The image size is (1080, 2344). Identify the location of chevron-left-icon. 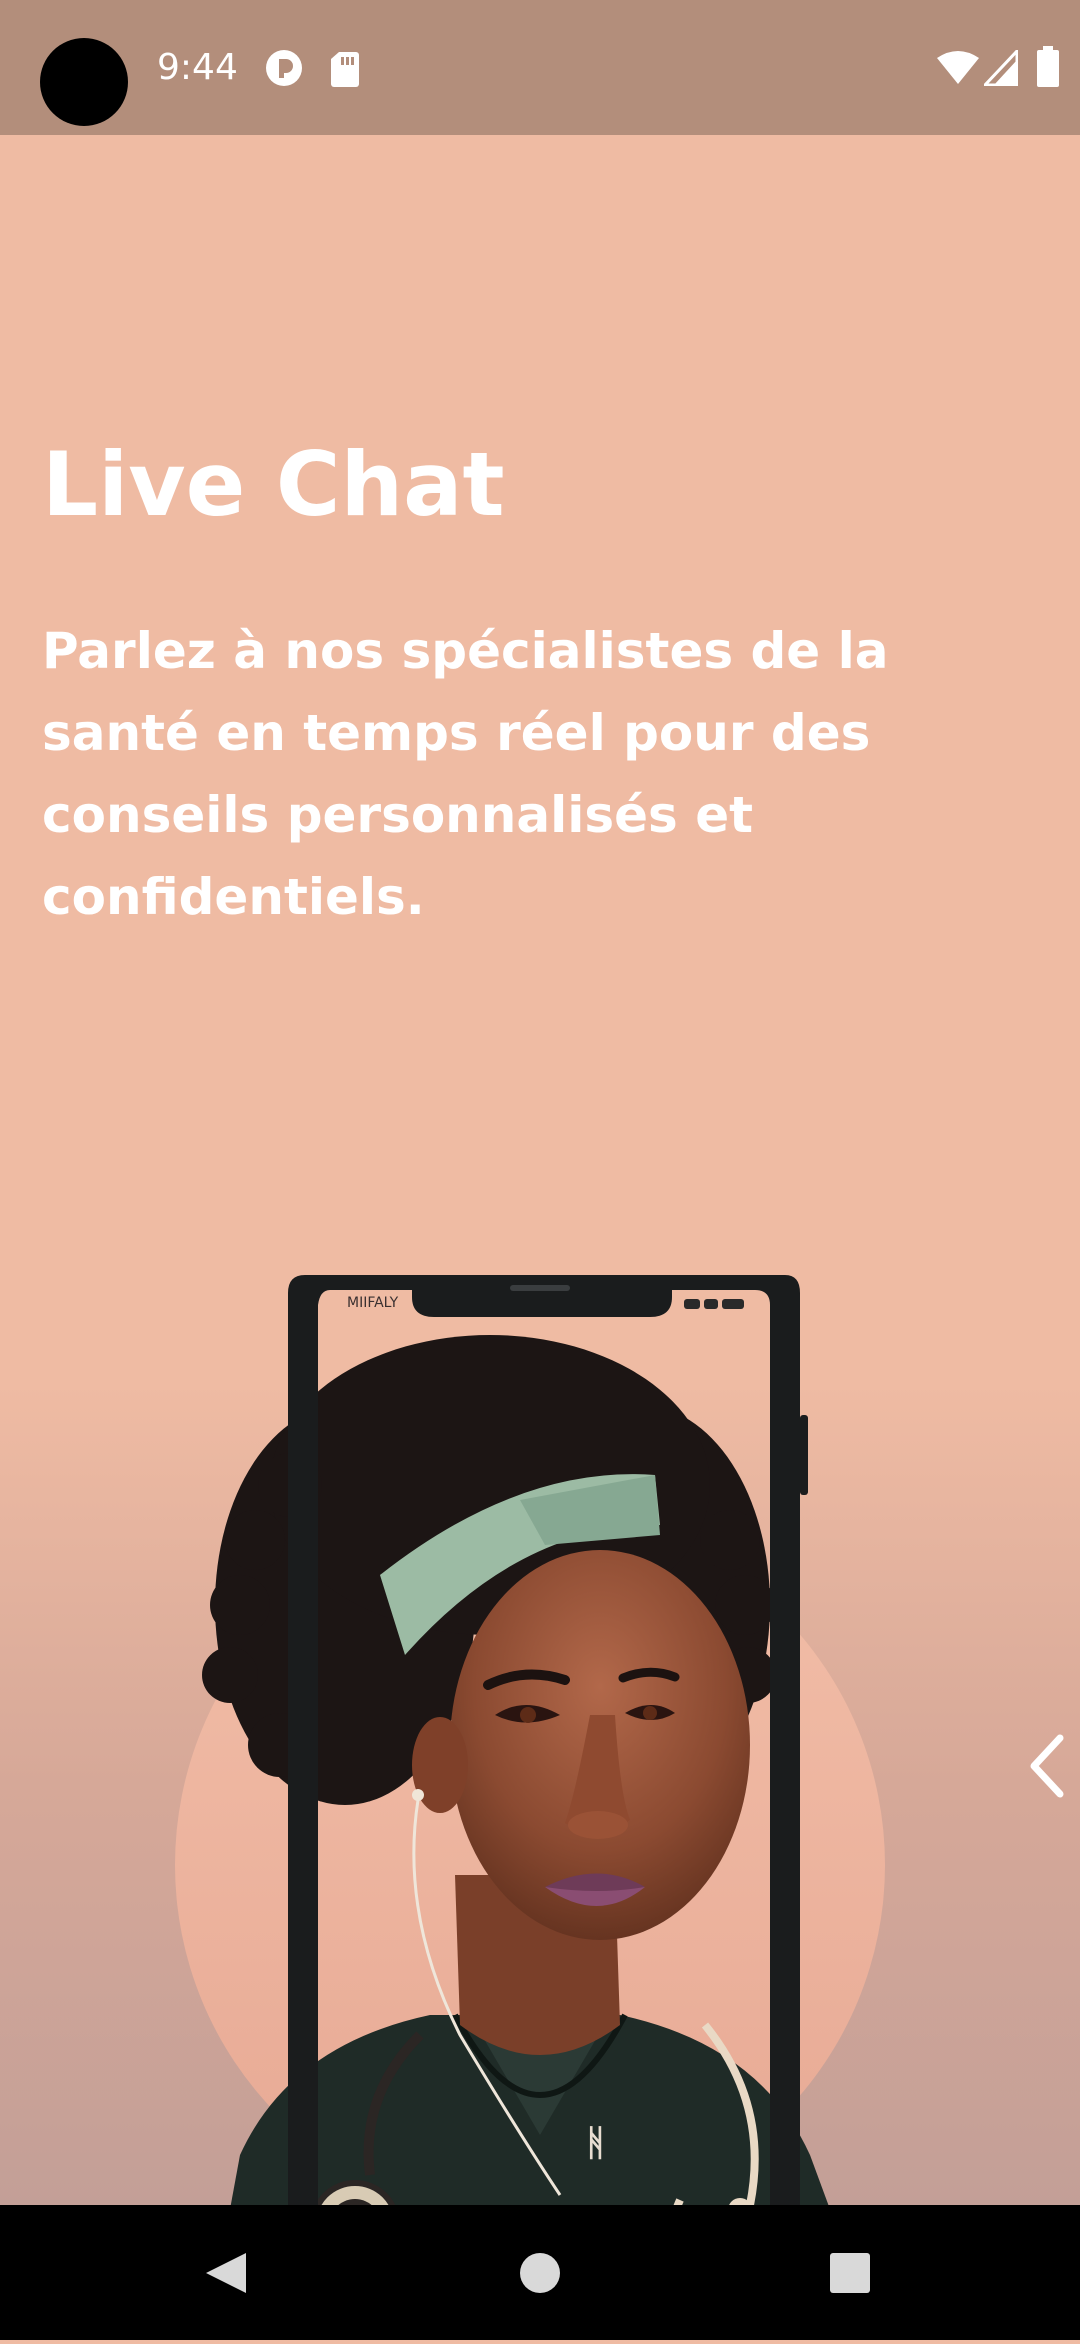
(1047, 1766).